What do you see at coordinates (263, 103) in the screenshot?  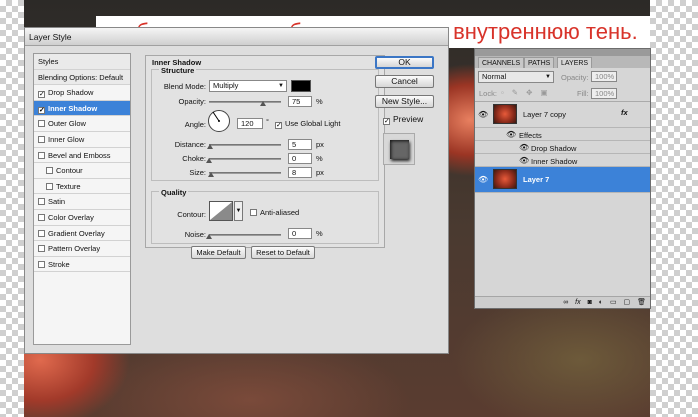 I see `opacity-slider-thumb` at bounding box center [263, 103].